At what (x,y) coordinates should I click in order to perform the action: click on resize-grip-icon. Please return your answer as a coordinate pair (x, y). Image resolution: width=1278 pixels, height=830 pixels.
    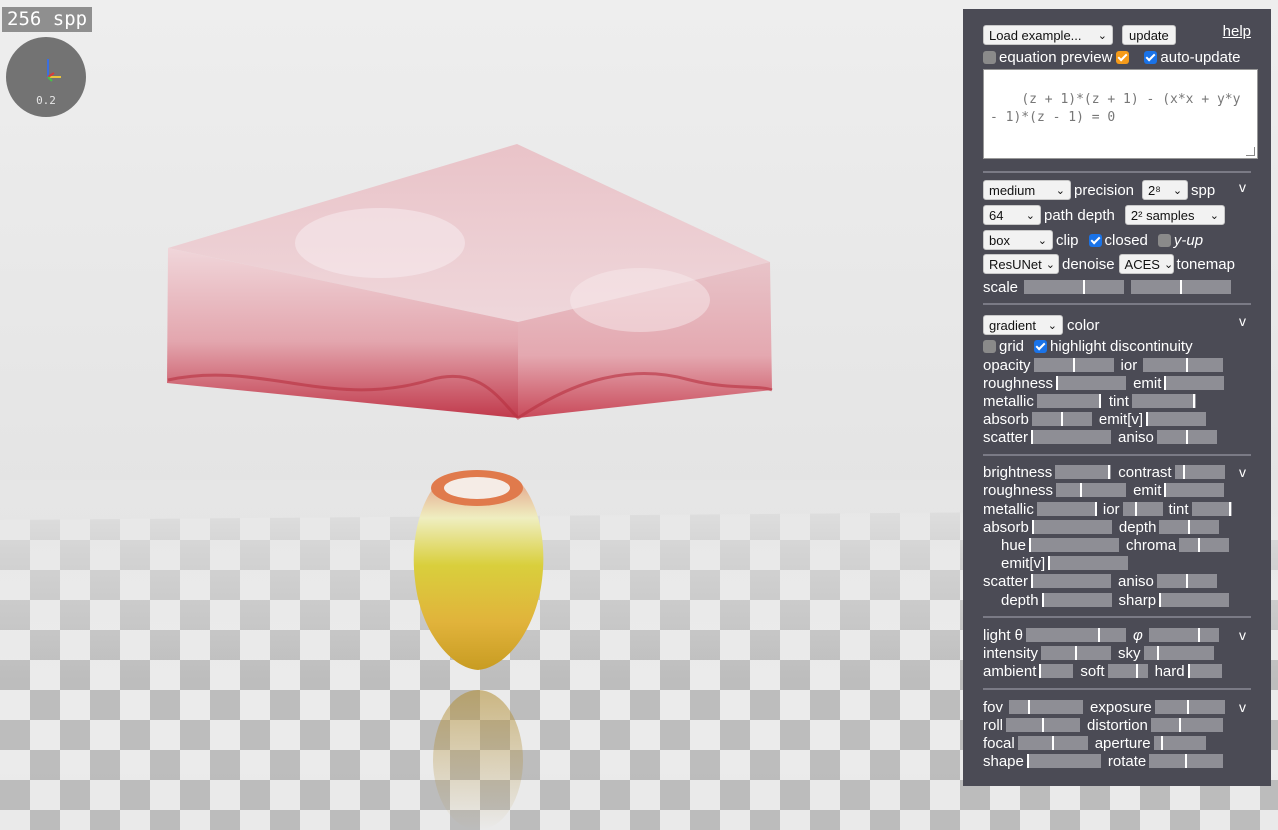
    Looking at the image, I should click on (1250, 151).